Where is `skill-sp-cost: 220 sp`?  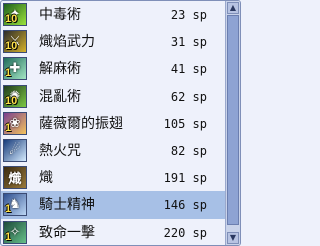
skill-sp-cost: 220 sp is located at coordinates (185, 233).